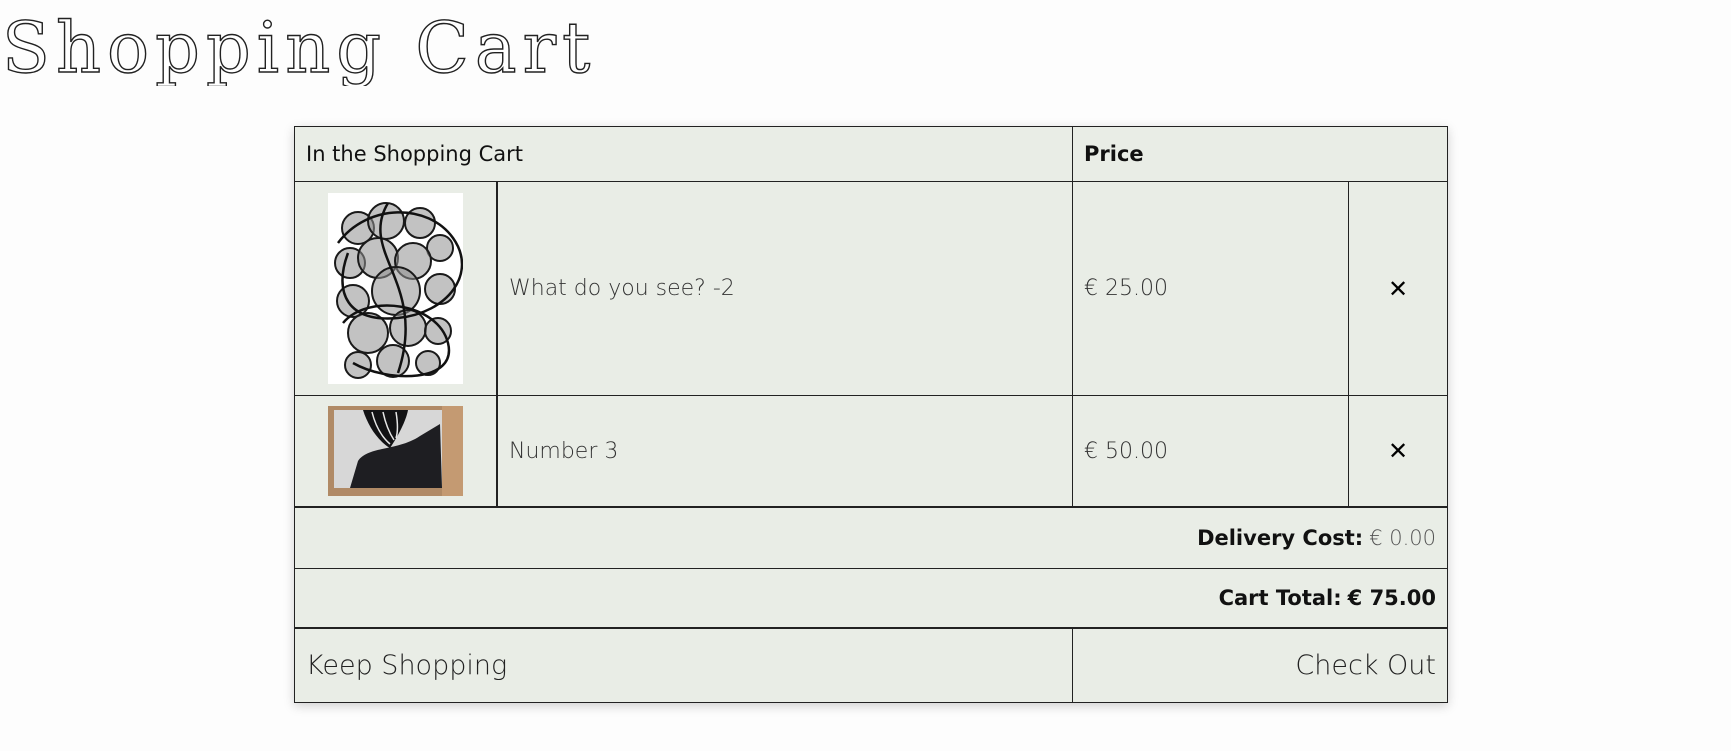 This screenshot has height=751, width=1731. I want to click on cart-item-price: € 50.00, so click(1211, 451).